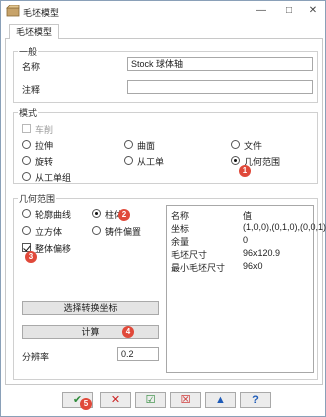 The height and width of the screenshot is (417, 326). Describe the element at coordinates (262, 253) in the screenshot. I see `info-row-value: 96x120.9` at that location.